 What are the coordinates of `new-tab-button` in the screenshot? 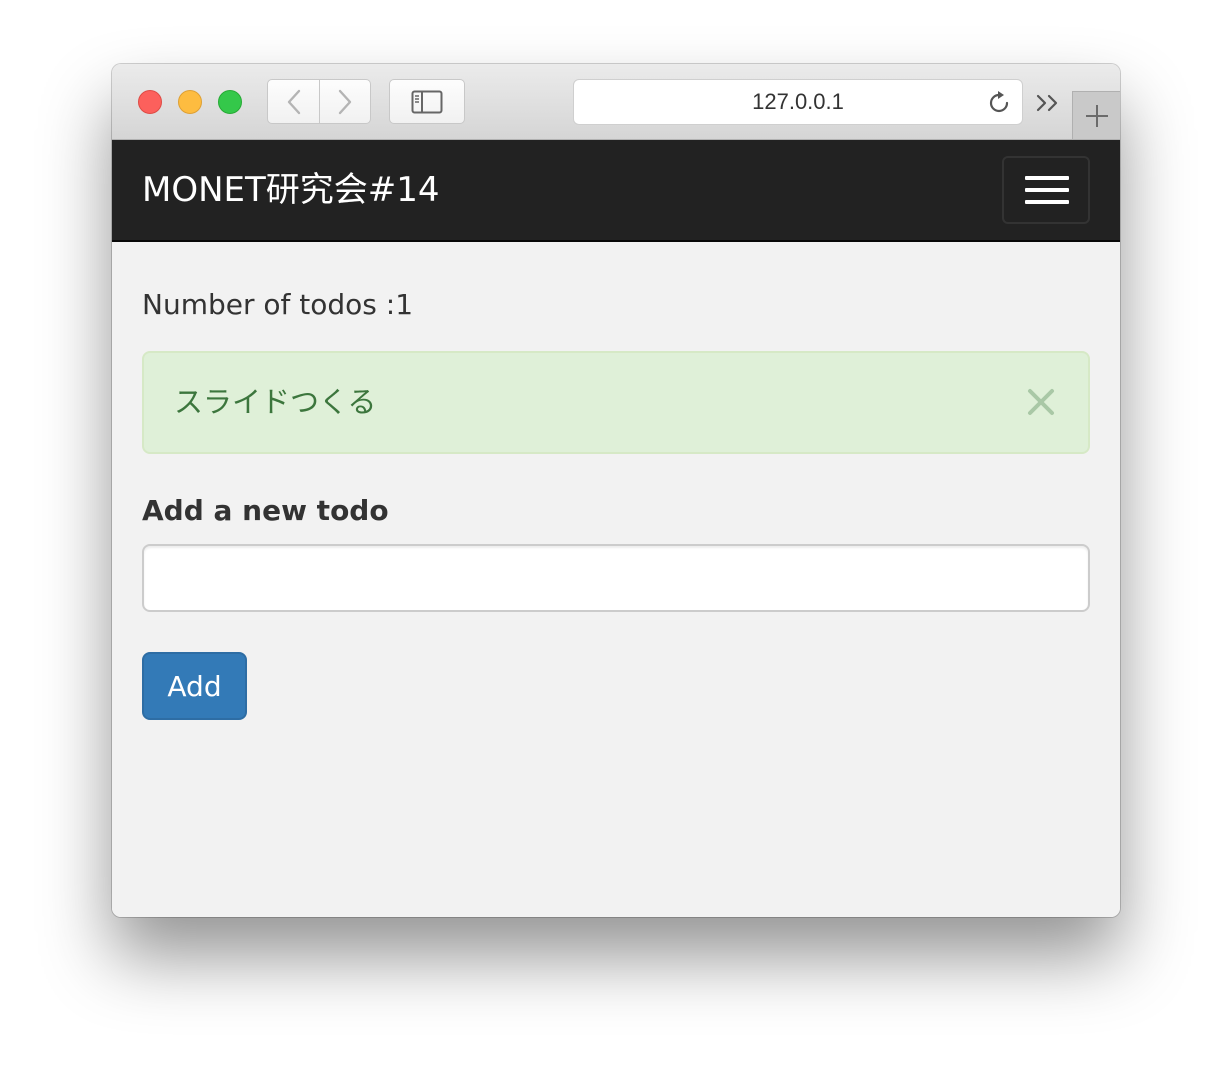 It's located at (1096, 115).